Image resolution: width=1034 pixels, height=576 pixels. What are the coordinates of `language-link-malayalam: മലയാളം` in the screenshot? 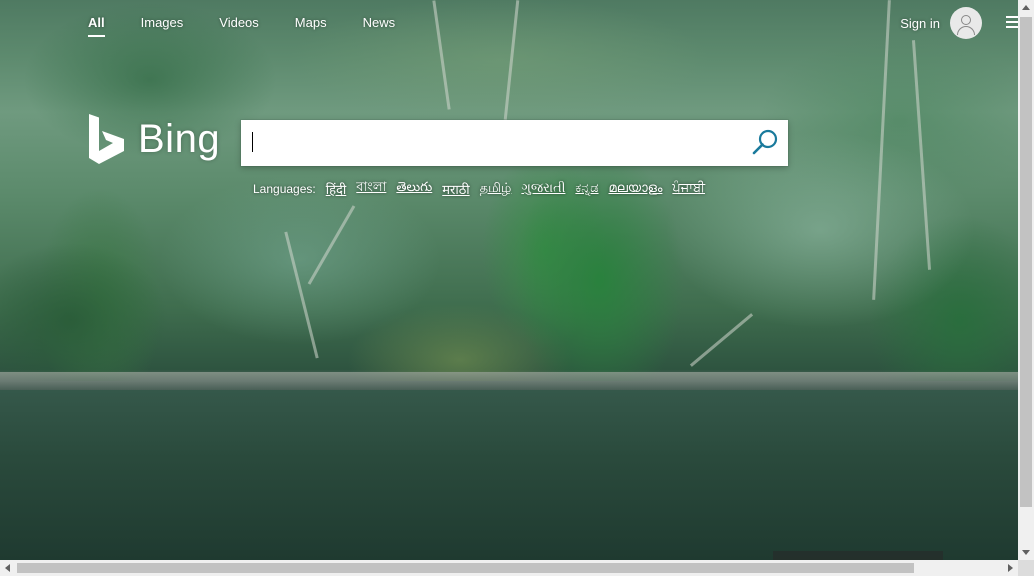 It's located at (636, 188).